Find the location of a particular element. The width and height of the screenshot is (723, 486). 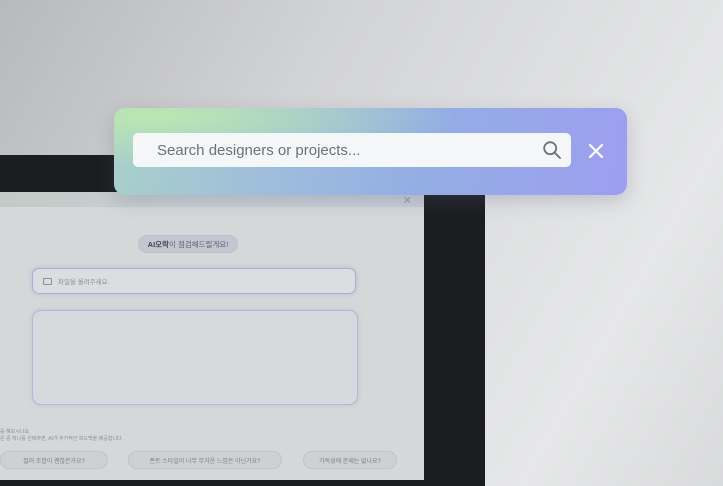

ai-badge: AI오락 이 점검해드릴게요! is located at coordinates (188, 244).